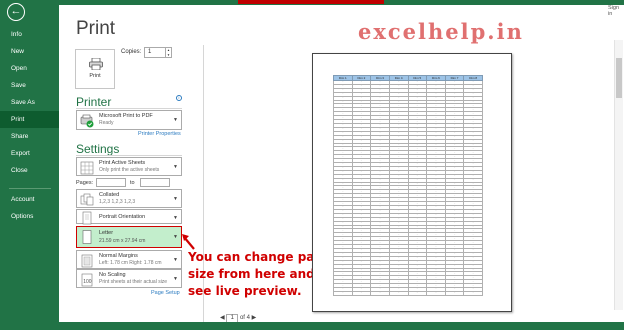 This screenshot has height=330, width=624. Describe the element at coordinates (87, 218) in the screenshot. I see `portrait-icon` at that location.